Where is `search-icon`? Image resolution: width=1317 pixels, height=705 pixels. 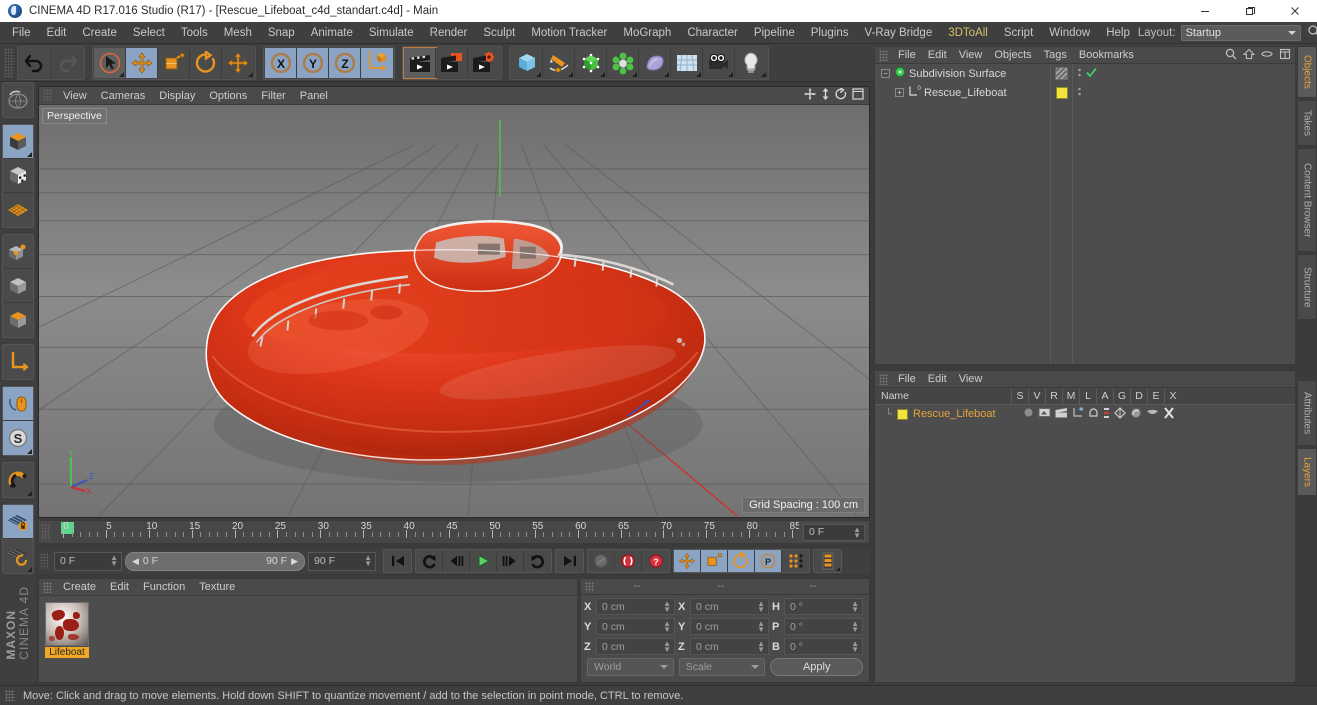 search-icon is located at coordinates (1231, 55).